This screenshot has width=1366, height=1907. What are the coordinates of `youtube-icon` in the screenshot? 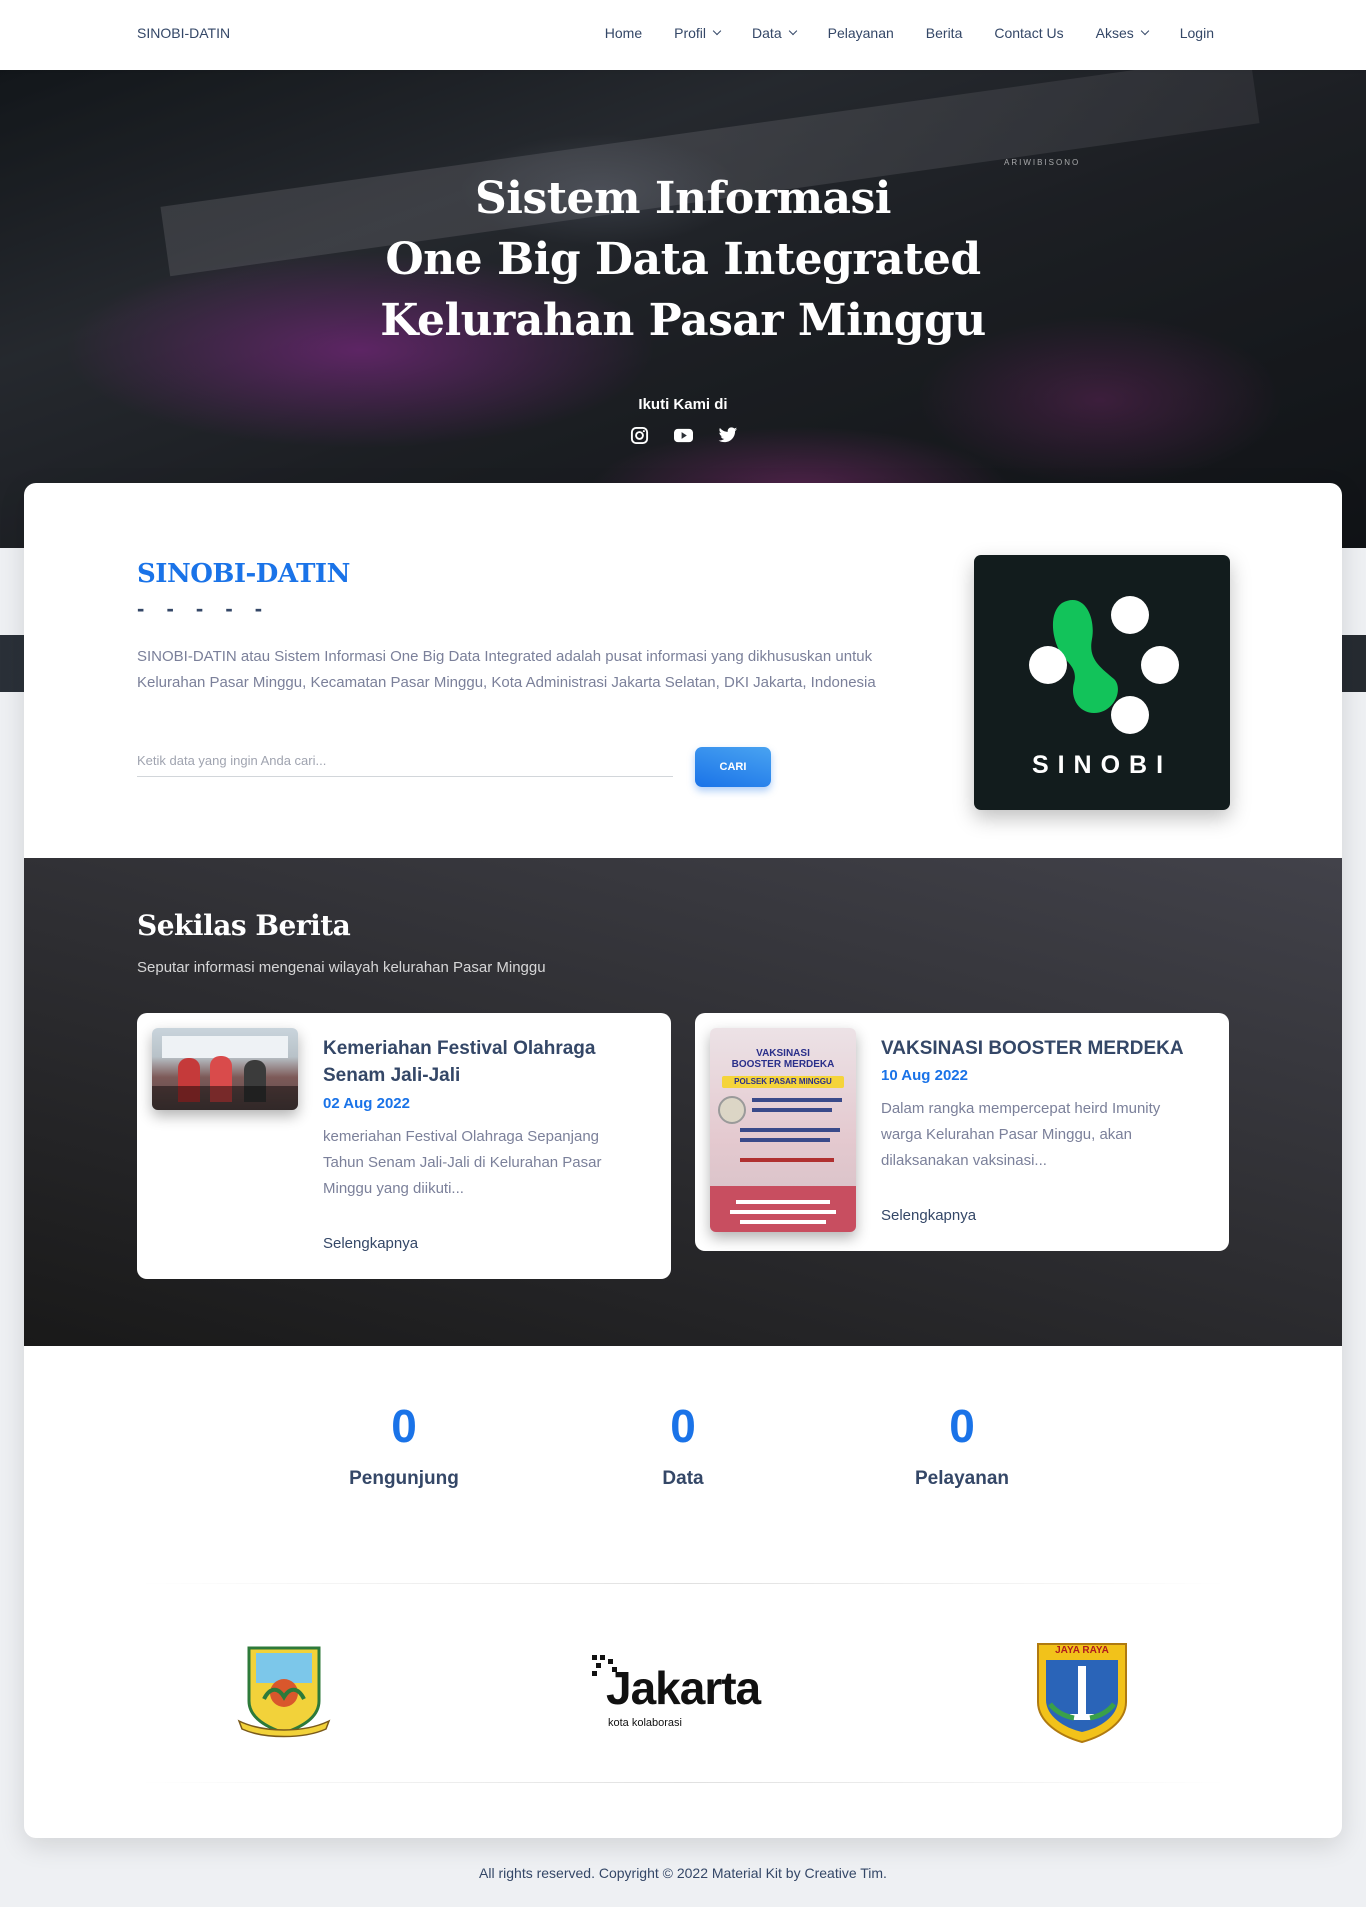 It's located at (683, 435).